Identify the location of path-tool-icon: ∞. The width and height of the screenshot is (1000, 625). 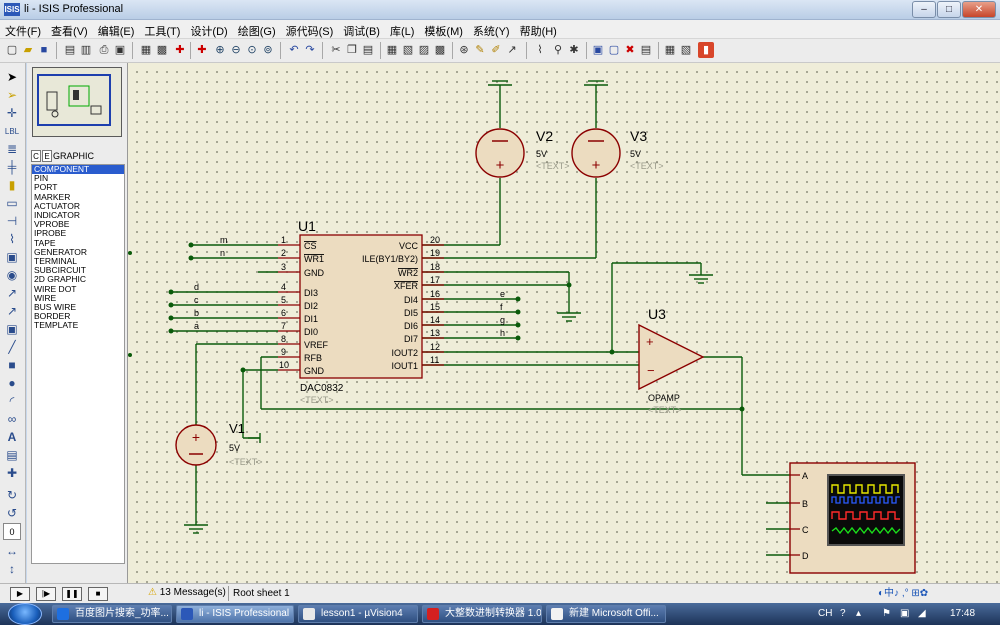
(12, 419).